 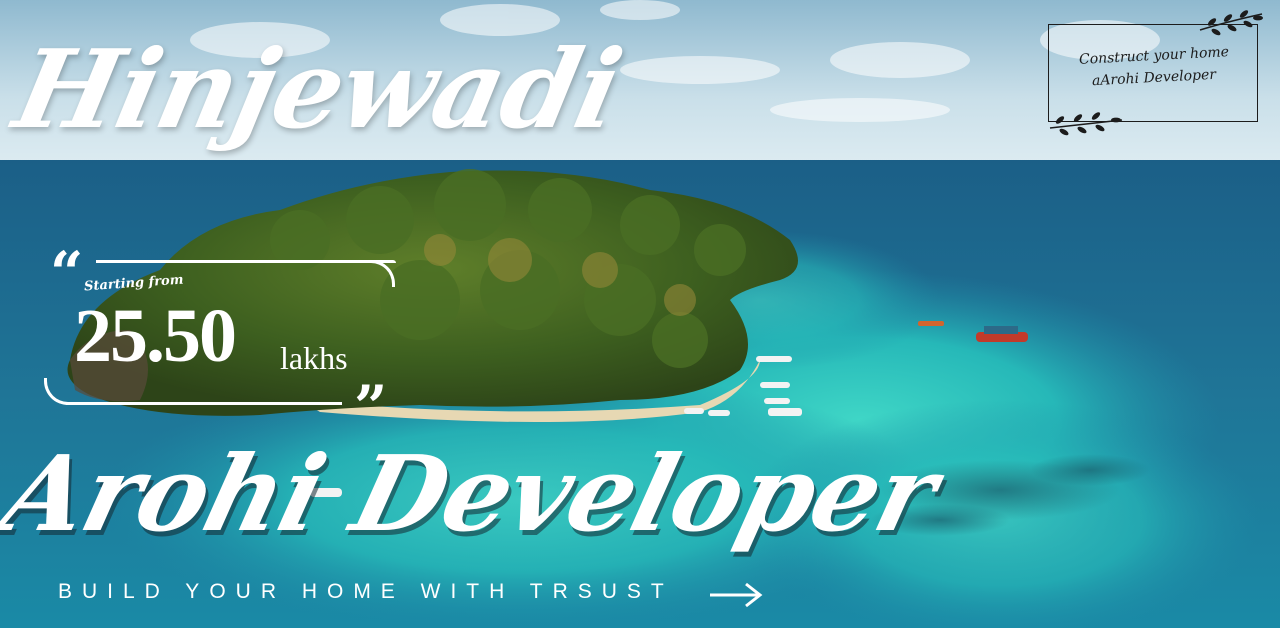 I want to click on promo-badge: Construct your home aArohi Developer, so click(x=1156, y=73).